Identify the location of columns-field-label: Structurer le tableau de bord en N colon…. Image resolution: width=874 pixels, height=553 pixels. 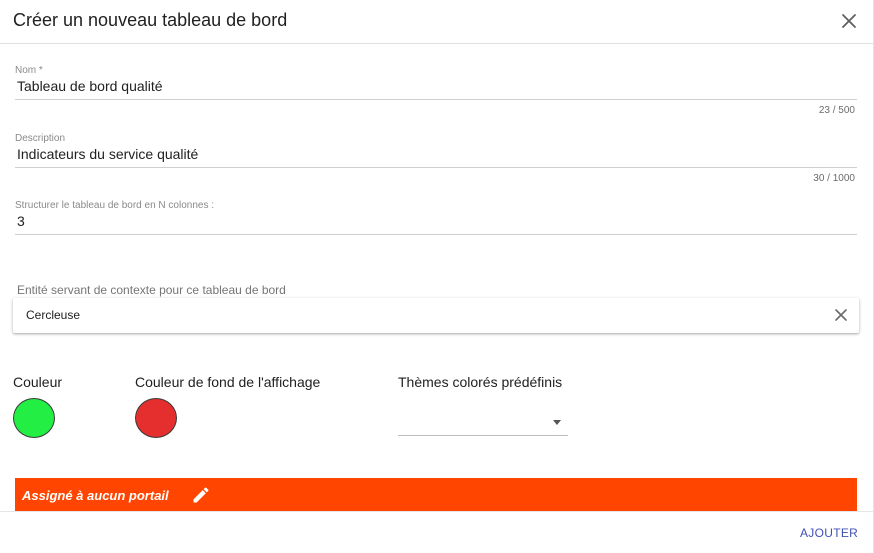
(115, 205).